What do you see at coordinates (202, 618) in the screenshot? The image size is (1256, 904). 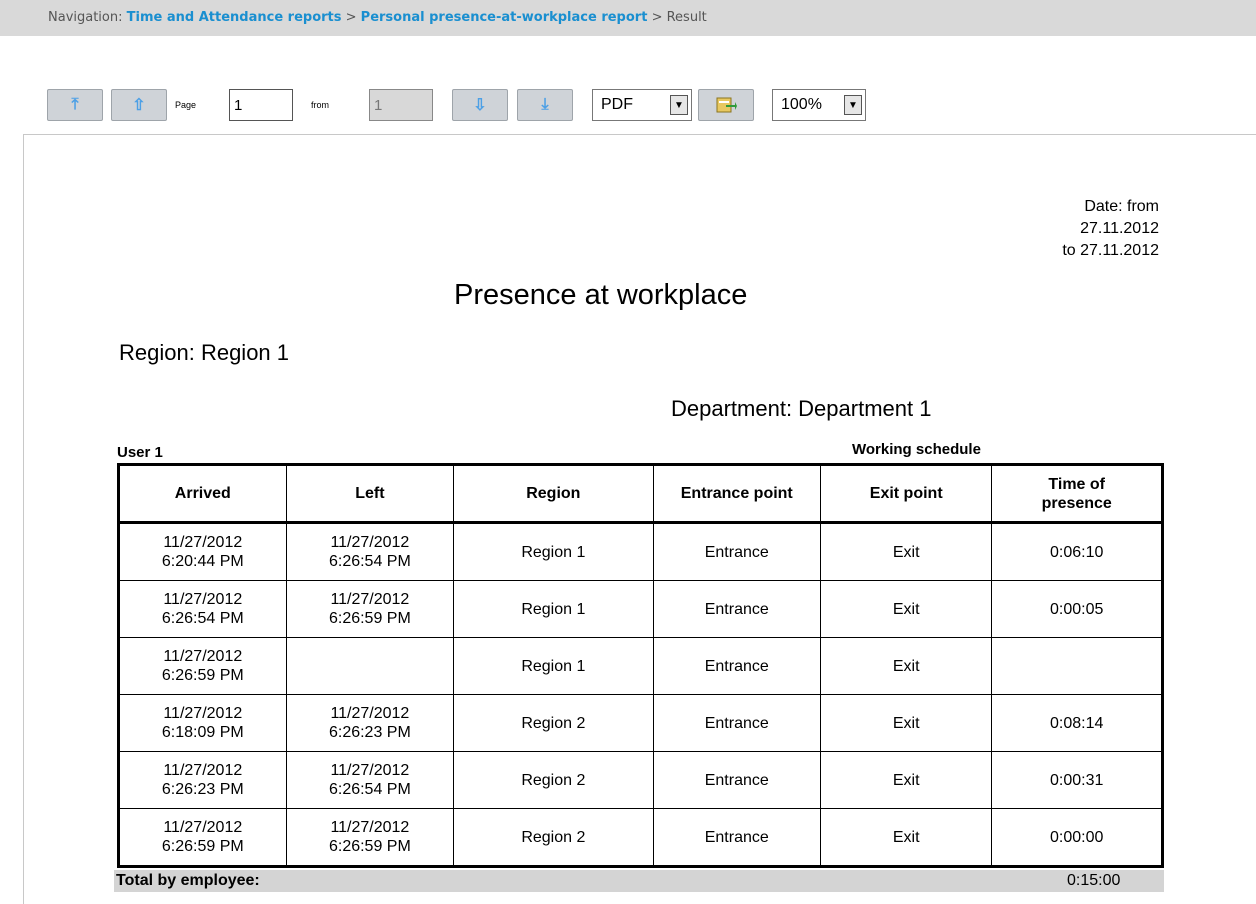 I see `cell-arrived-line: 6:26:54 PM` at bounding box center [202, 618].